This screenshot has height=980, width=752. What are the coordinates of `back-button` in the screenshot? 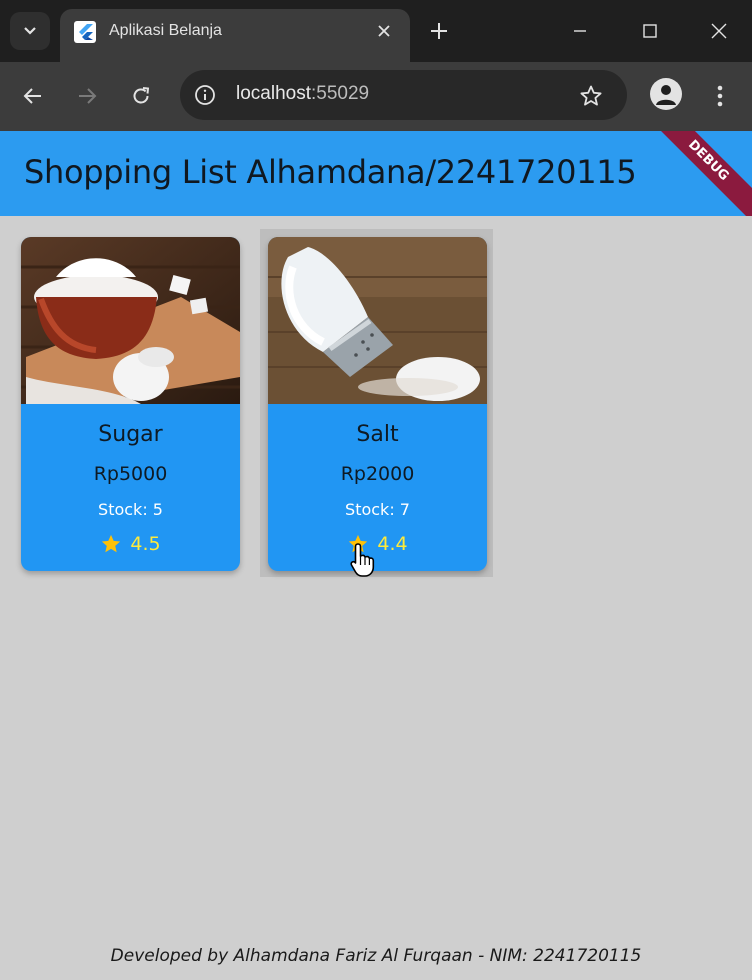 It's located at (33, 96).